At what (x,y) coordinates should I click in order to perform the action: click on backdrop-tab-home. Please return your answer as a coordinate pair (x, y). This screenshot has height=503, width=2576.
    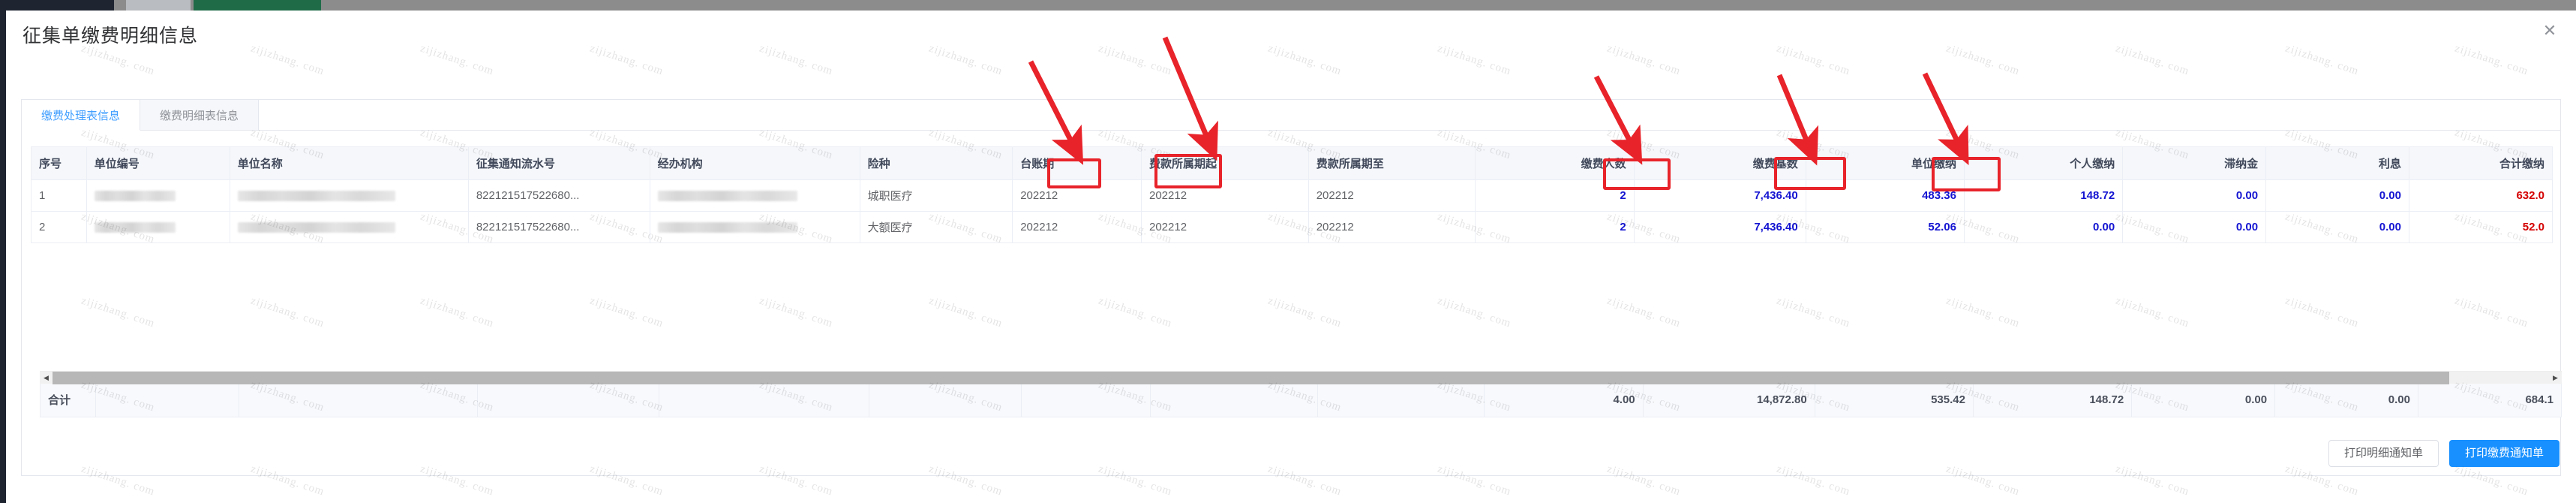
    Looking at the image, I should click on (158, 5).